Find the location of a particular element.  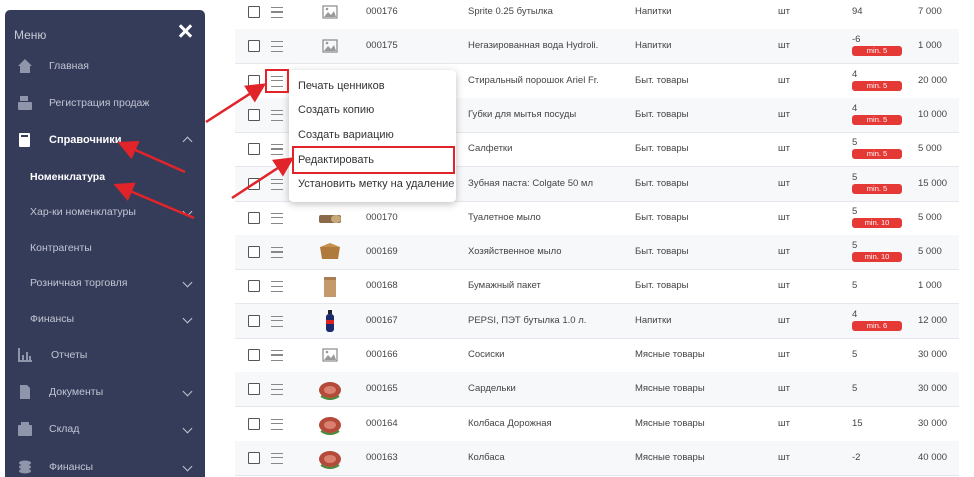

arrow-to-directories is located at coordinates (151, 157).